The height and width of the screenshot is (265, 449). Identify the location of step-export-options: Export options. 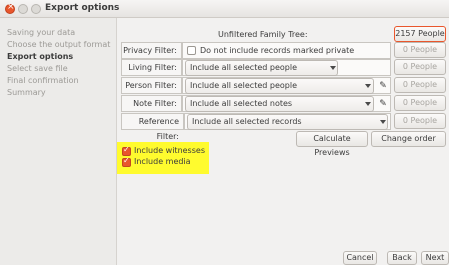
(40, 56).